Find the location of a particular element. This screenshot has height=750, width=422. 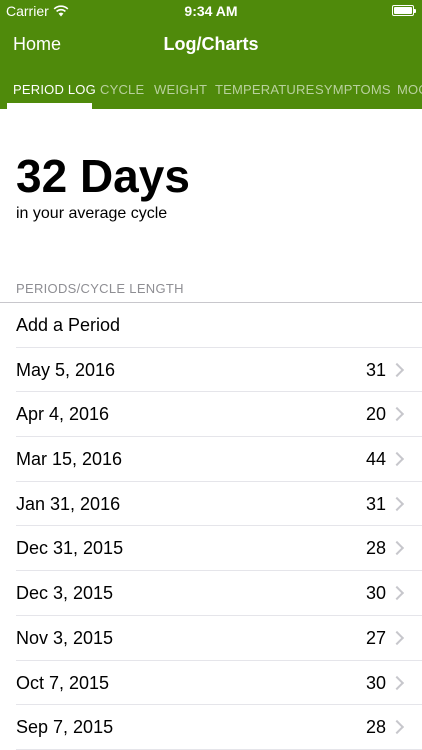

status-time: 9:34 AM is located at coordinates (211, 11).